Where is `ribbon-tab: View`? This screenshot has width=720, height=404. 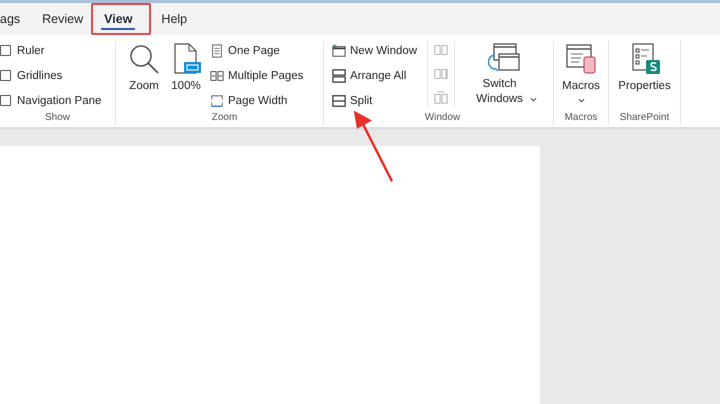
ribbon-tab: View is located at coordinates (118, 19).